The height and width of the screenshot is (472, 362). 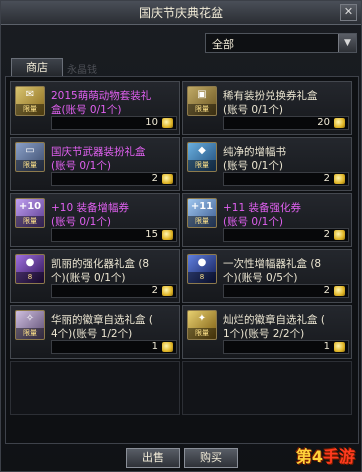 What do you see at coordinates (254, 152) in the screenshot?
I see `item-name-line1: 纯净的增幅书` at bounding box center [254, 152].